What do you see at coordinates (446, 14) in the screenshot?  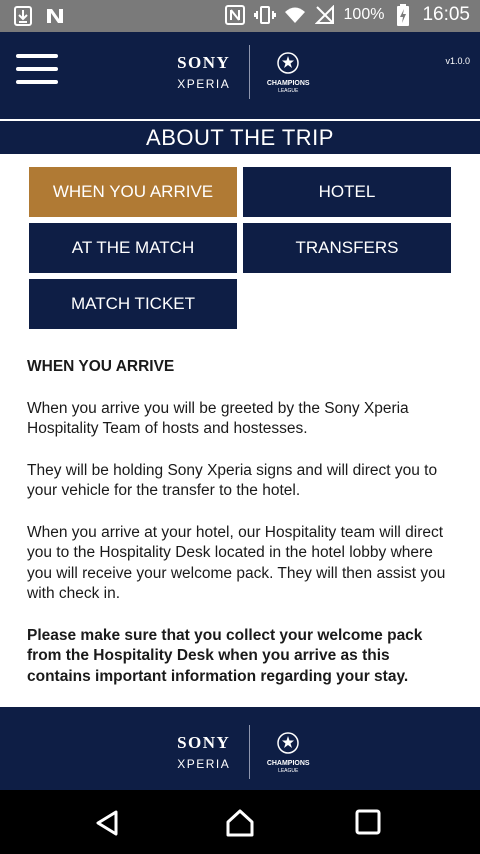 I see `clock: 16:05` at bounding box center [446, 14].